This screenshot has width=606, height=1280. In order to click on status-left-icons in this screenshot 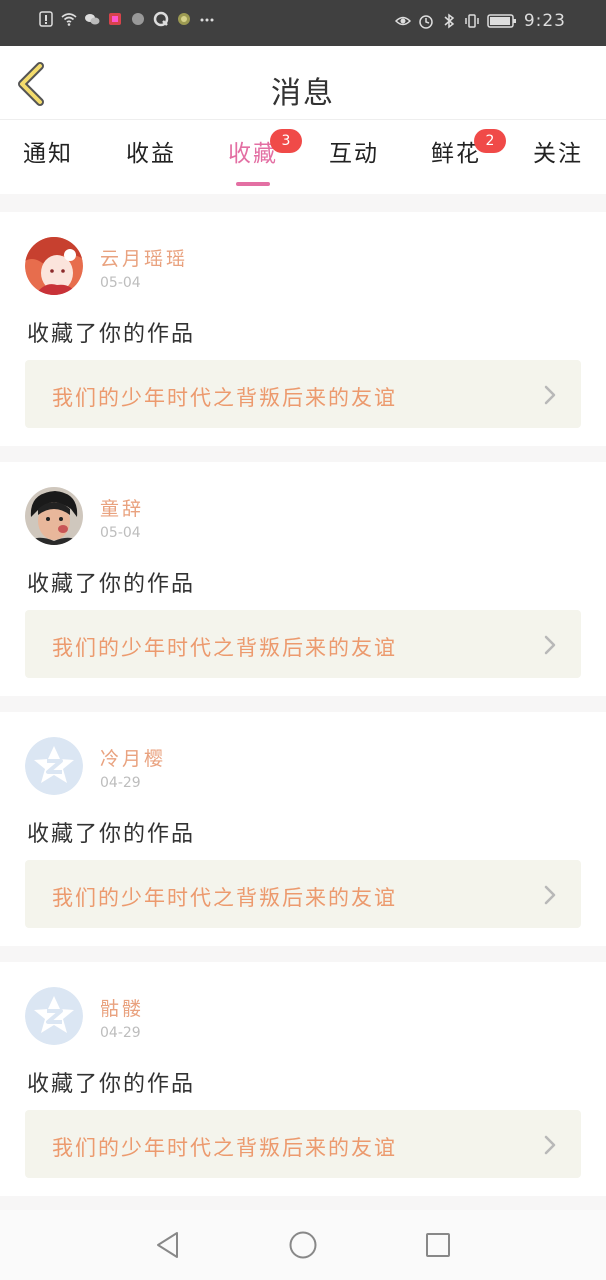, I will do `click(126, 19)`.